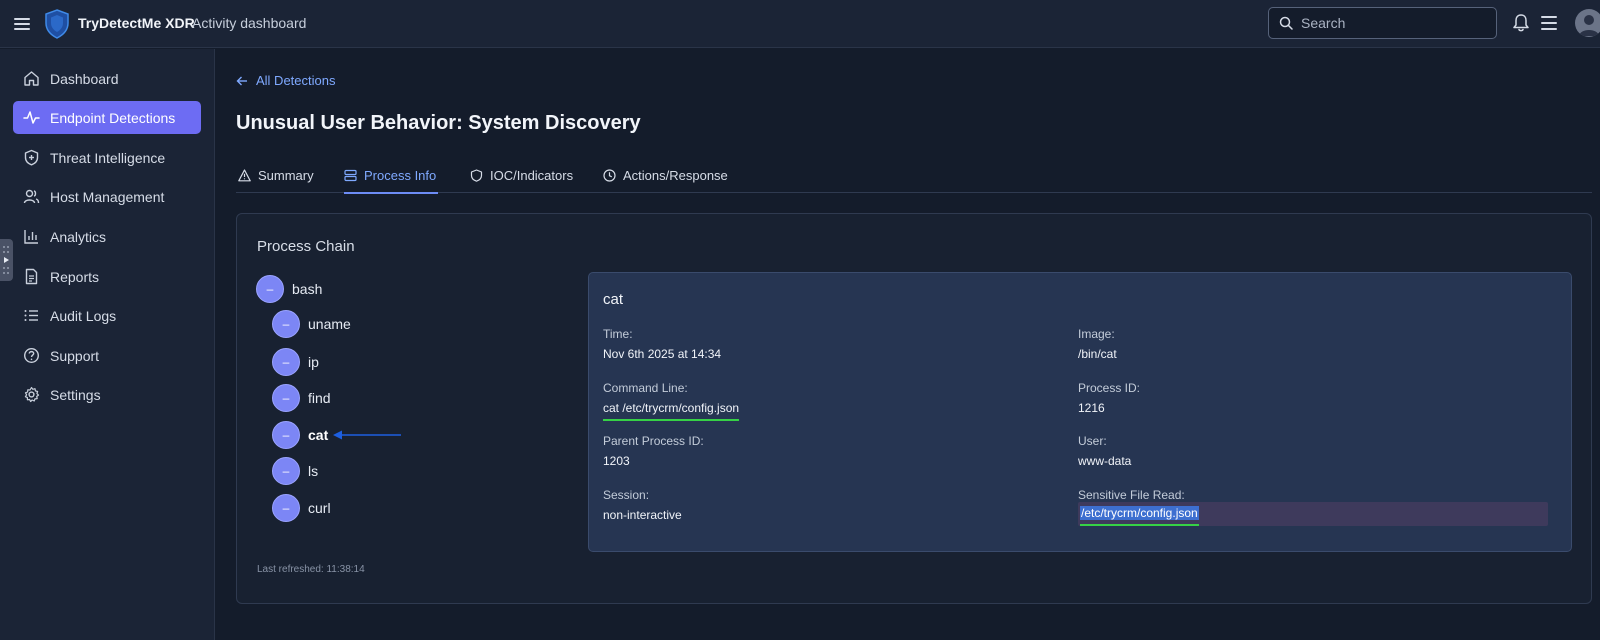 Image resolution: width=1600 pixels, height=640 pixels. I want to click on users-icon, so click(31, 196).